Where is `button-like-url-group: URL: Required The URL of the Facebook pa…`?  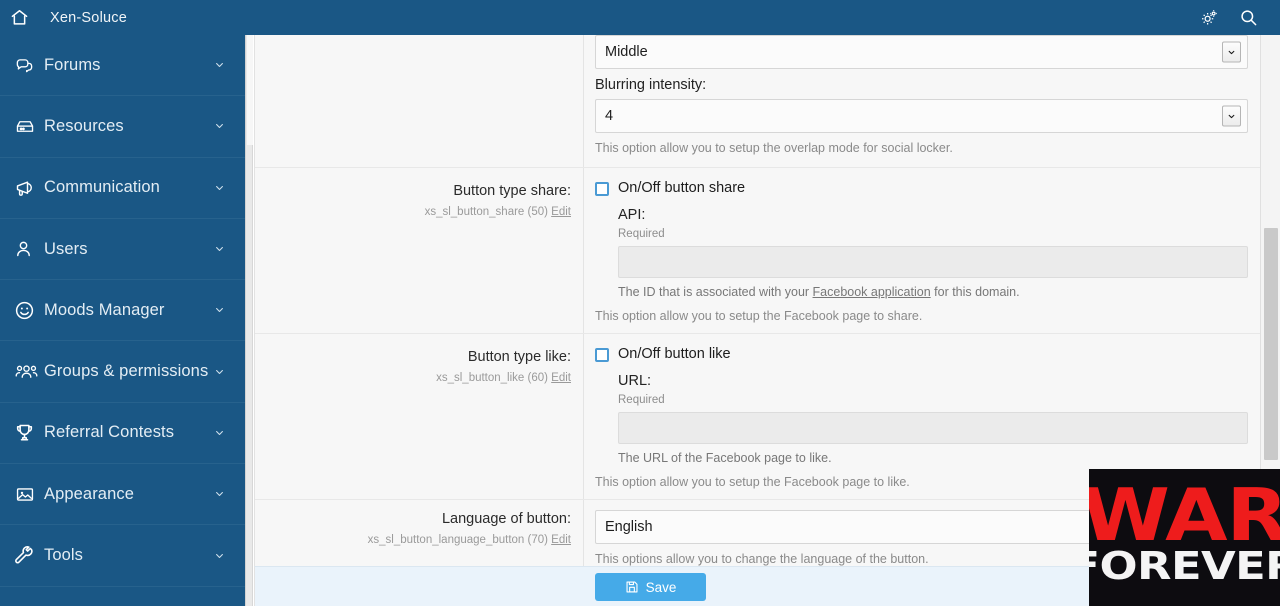 button-like-url-group: URL: Required The URL of the Facebook pa… is located at coordinates (921, 419).